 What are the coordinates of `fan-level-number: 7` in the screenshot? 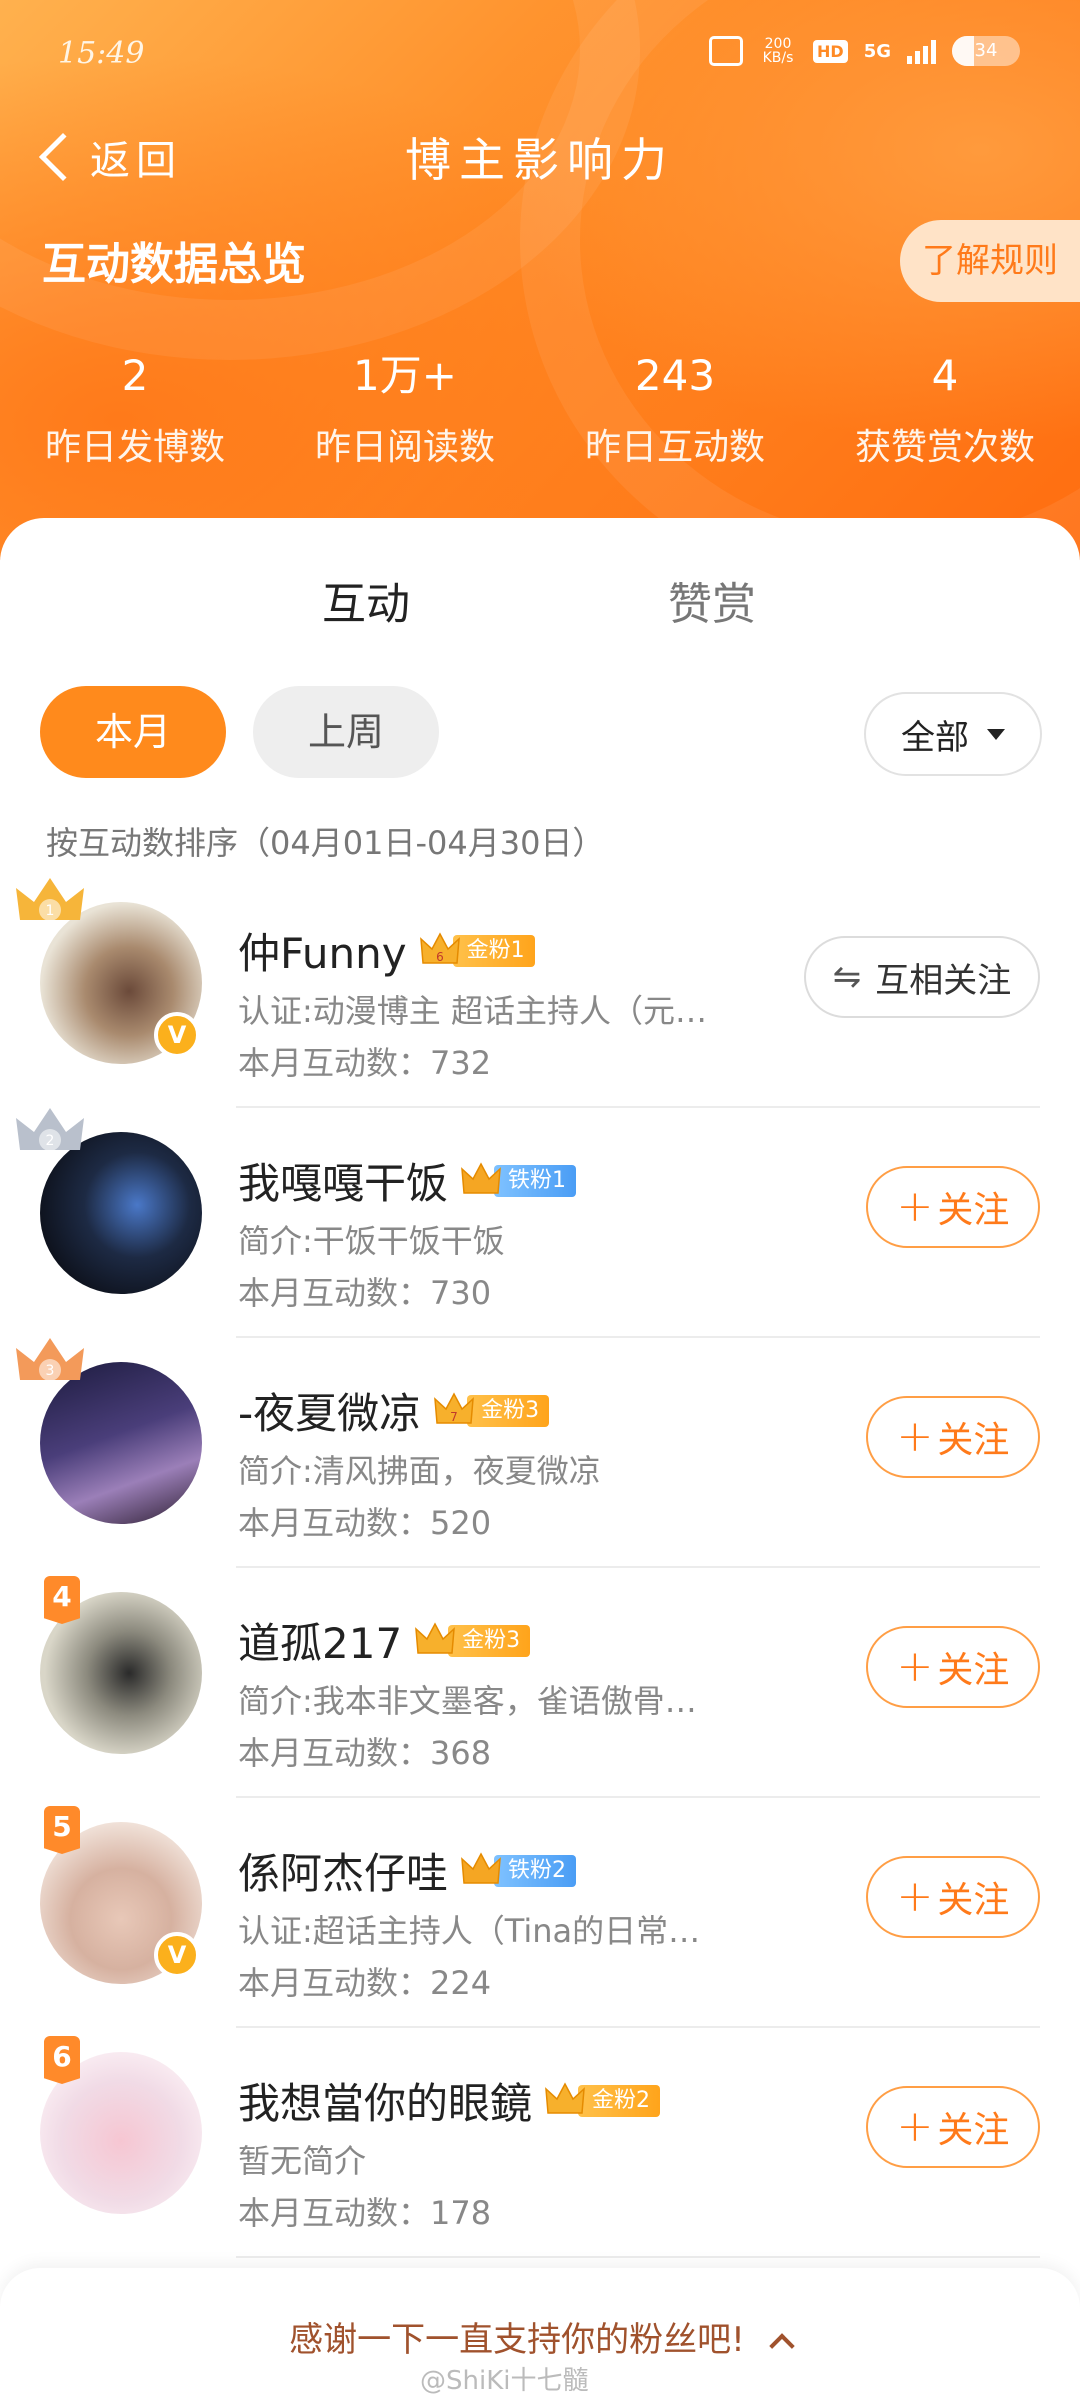 It's located at (454, 1417).